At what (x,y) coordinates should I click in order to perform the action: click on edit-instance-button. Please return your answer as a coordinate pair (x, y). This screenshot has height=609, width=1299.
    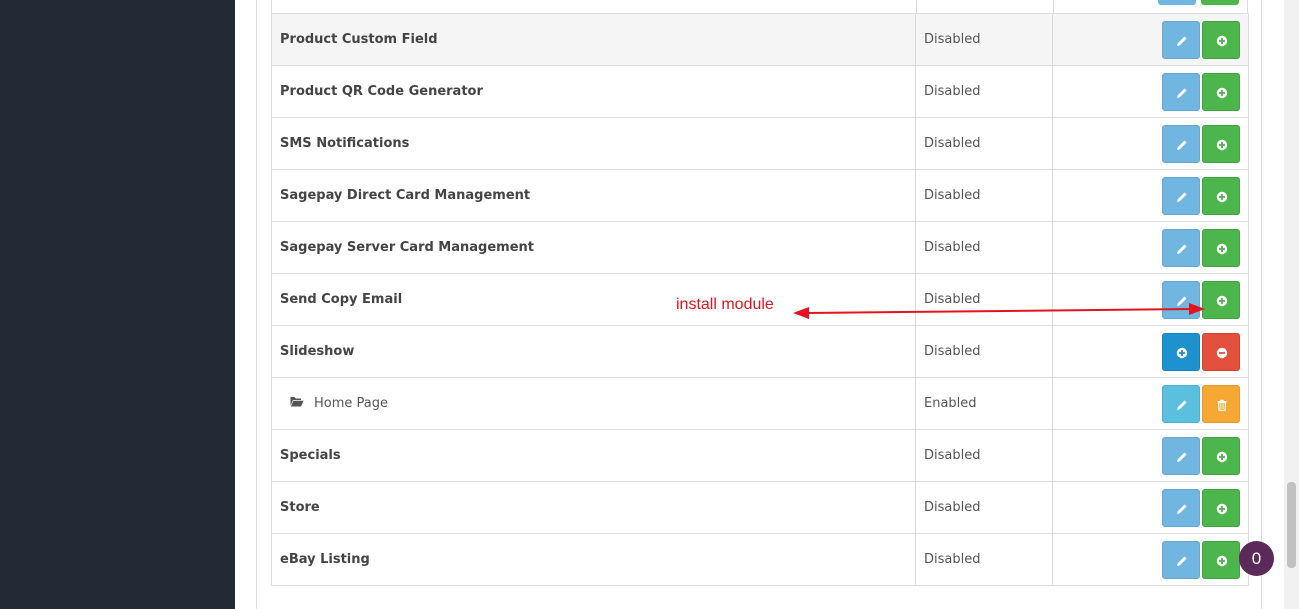
    Looking at the image, I should click on (1181, 403).